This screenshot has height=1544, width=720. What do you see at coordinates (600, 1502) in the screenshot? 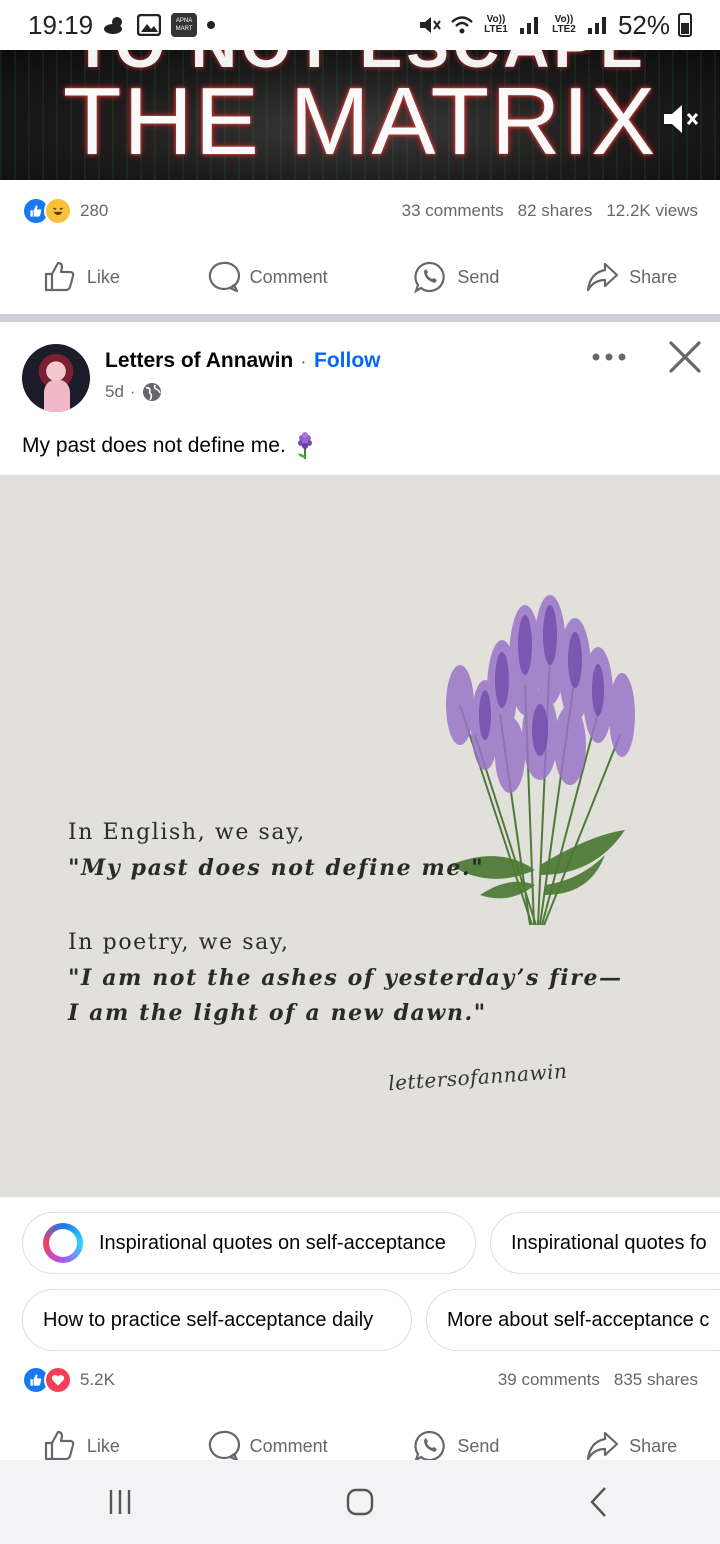
I see `back-icon` at bounding box center [600, 1502].